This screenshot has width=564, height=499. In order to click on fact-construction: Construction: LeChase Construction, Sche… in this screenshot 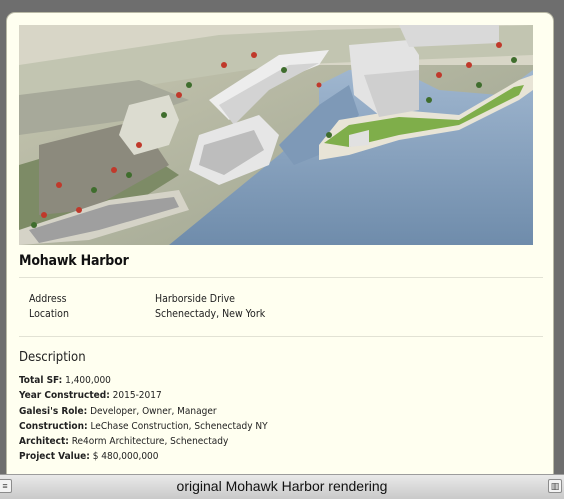, I will do `click(143, 426)`.